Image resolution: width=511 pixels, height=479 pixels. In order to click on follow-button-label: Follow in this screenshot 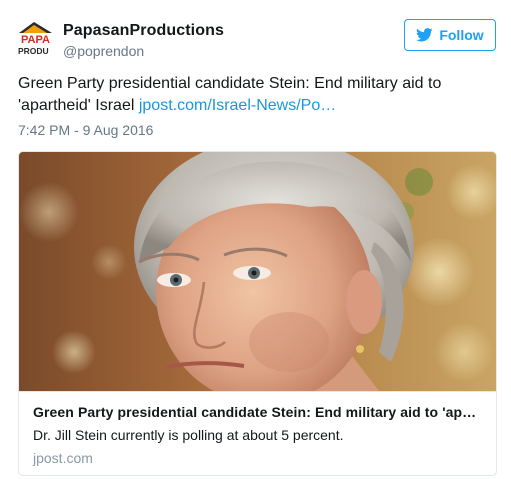, I will do `click(461, 35)`.